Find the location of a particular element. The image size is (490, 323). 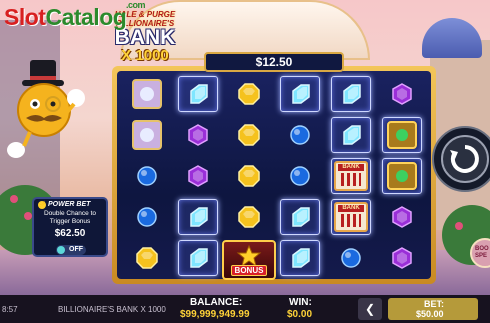

toggle-state-label: OFF is located at coordinates (76, 249).